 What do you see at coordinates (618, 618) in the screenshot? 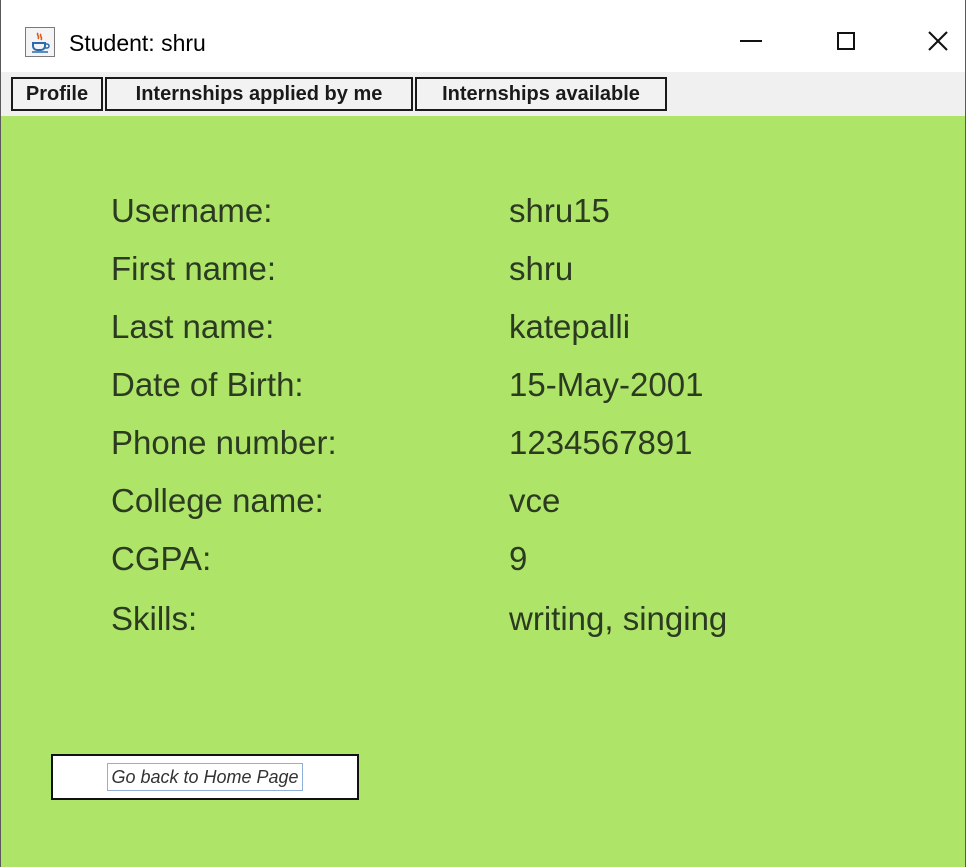
I see `skills-value: writing, singing` at bounding box center [618, 618].